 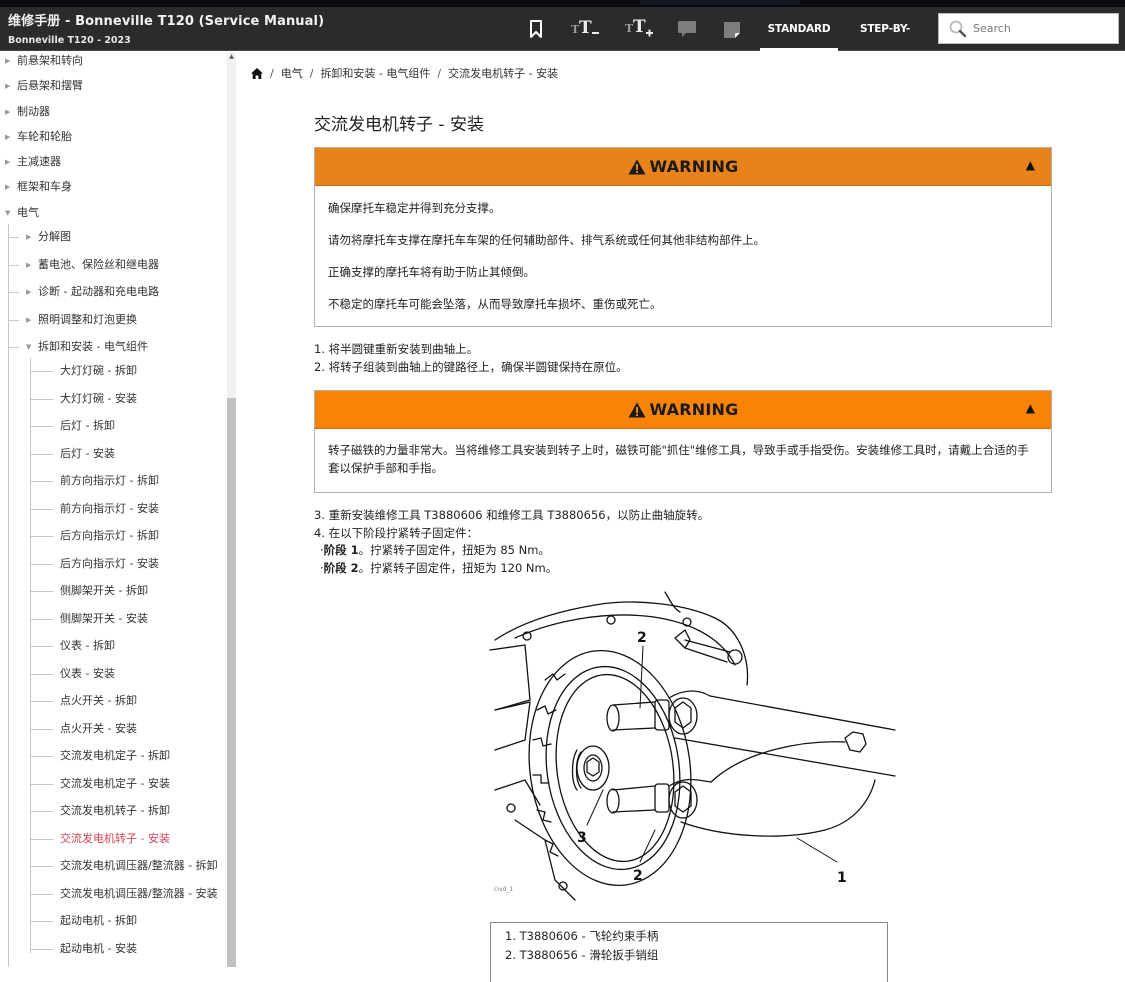 I want to click on stage-label: 阶段 1, so click(x=341, y=550).